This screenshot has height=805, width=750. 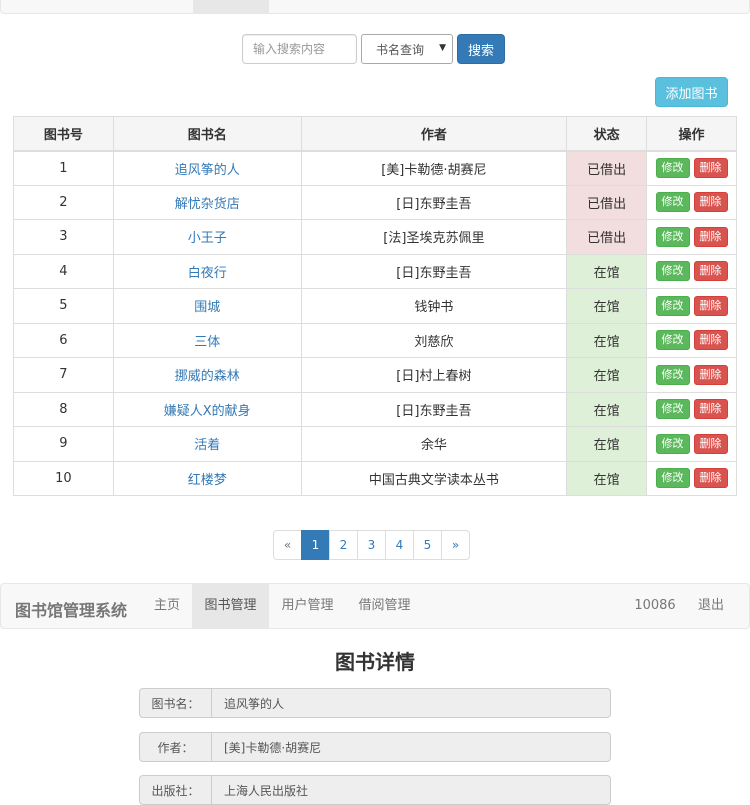 I want to click on pagination: « 1 2 3 4 5 », so click(x=371, y=545).